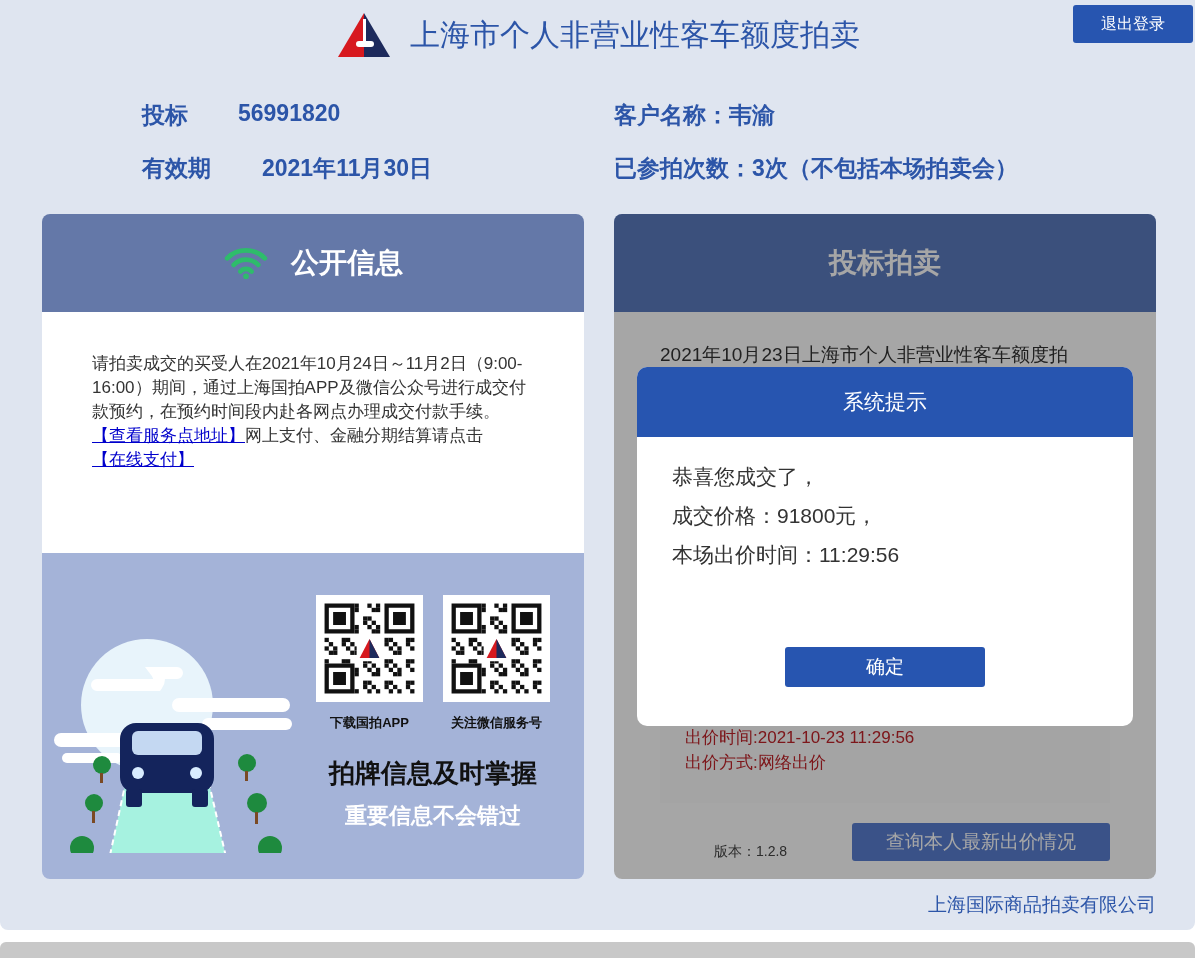  I want to click on info-label: 有效期, so click(177, 168).